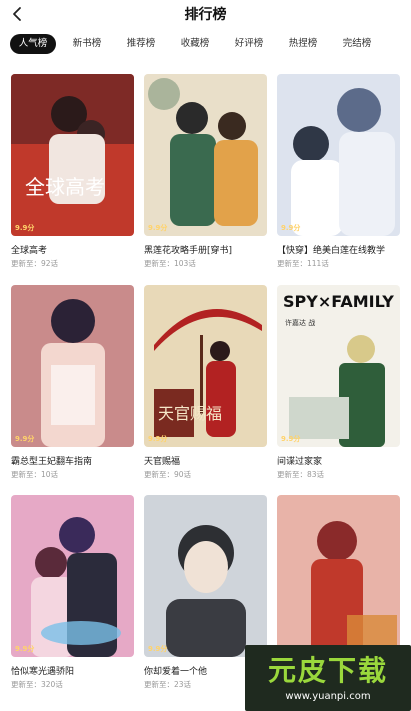  What do you see at coordinates (331, 251) in the screenshot?
I see `book-title: 【快穿】绝美白莲在线教学` at bounding box center [331, 251].